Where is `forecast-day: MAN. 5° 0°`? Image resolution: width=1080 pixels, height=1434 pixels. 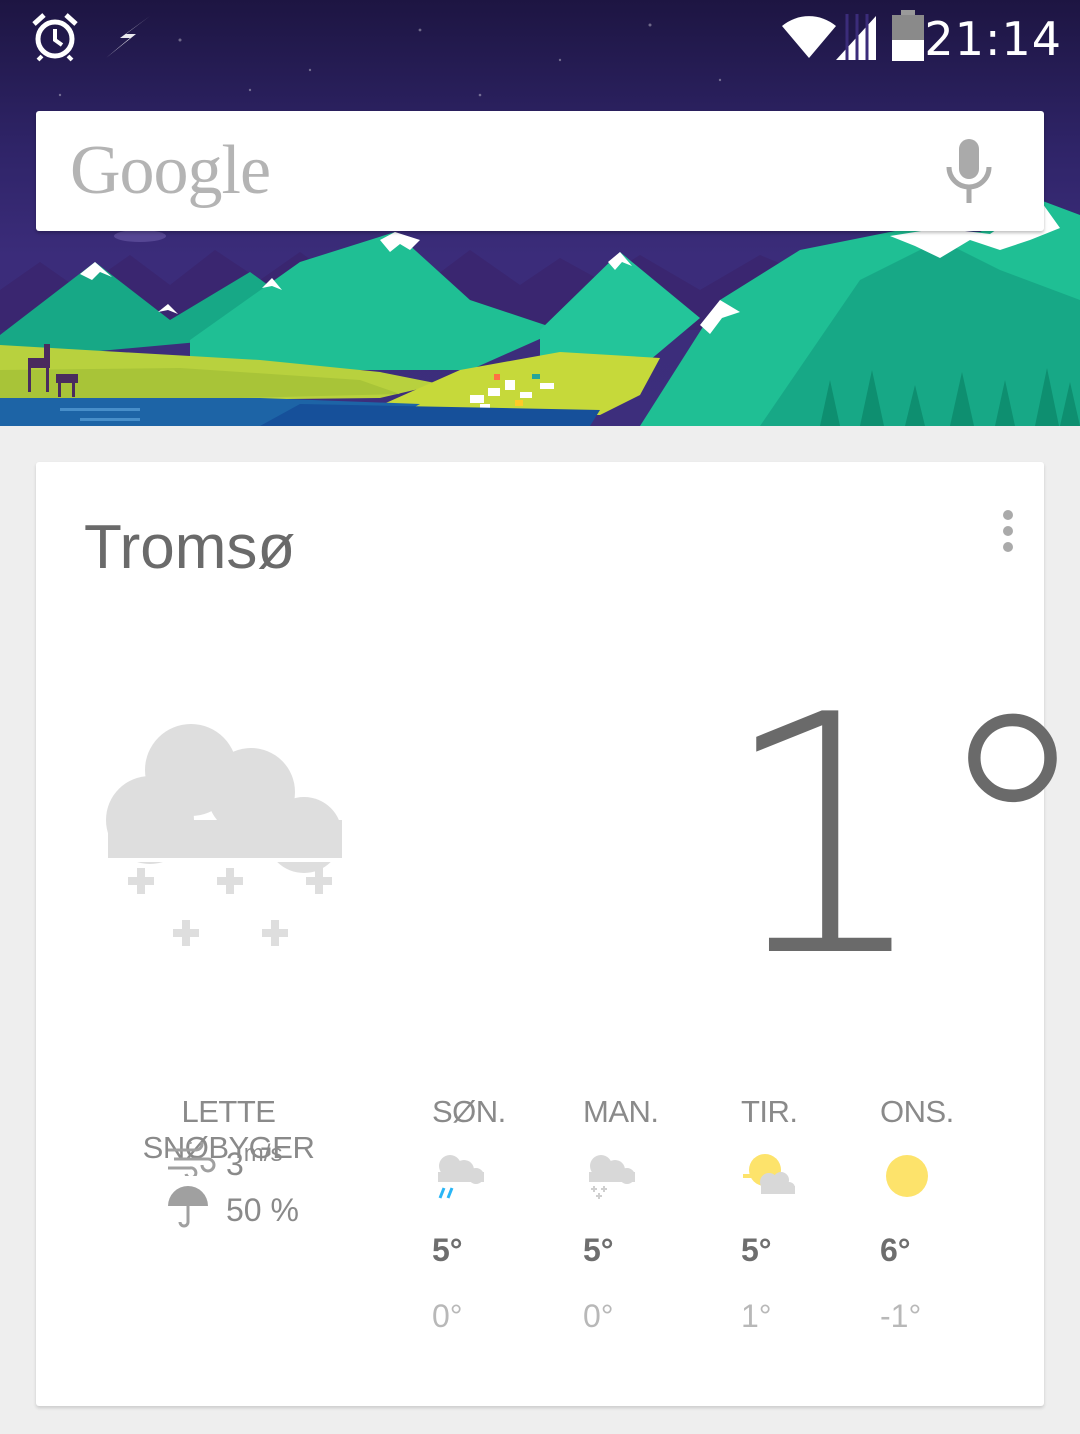 forecast-day: MAN. 5° 0° is located at coordinates (643, 1214).